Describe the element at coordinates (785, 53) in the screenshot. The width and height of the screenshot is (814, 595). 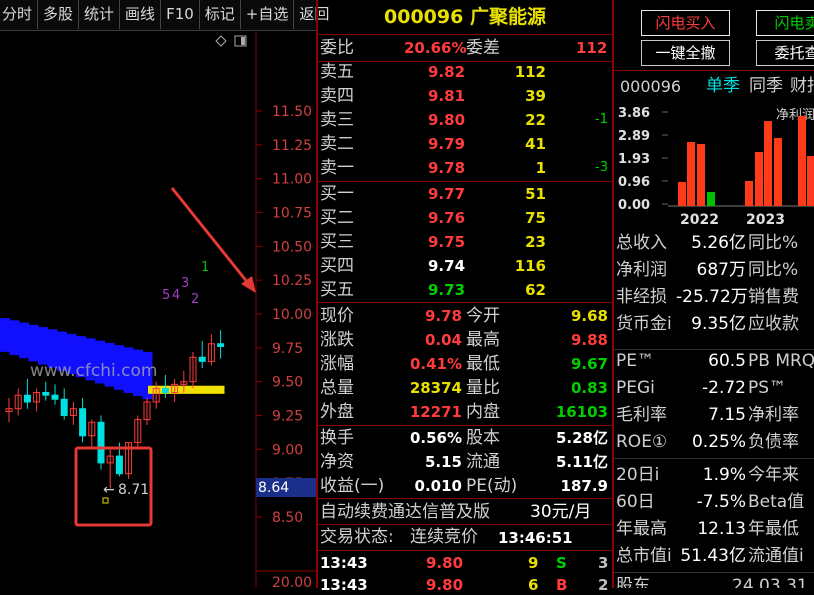
I see `entrust-query-button: 委托查` at that location.